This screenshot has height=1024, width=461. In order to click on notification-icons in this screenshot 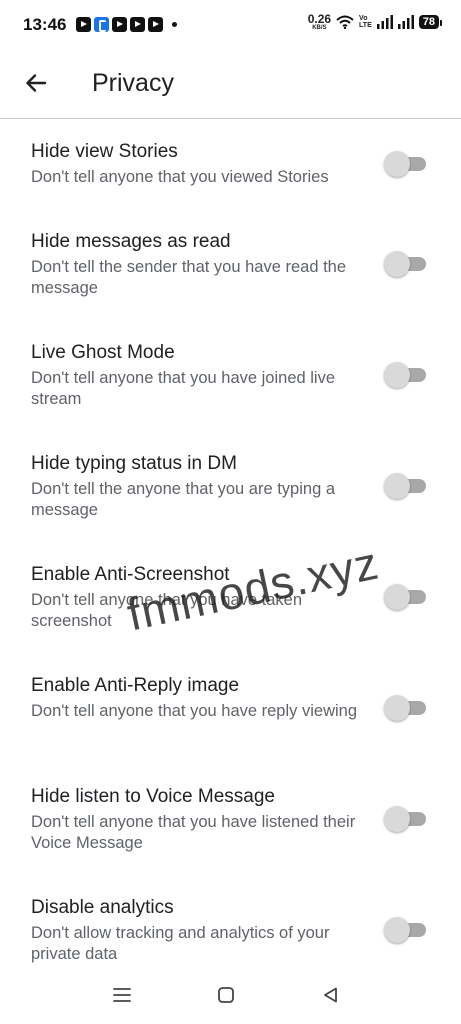, I will do `click(126, 24)`.